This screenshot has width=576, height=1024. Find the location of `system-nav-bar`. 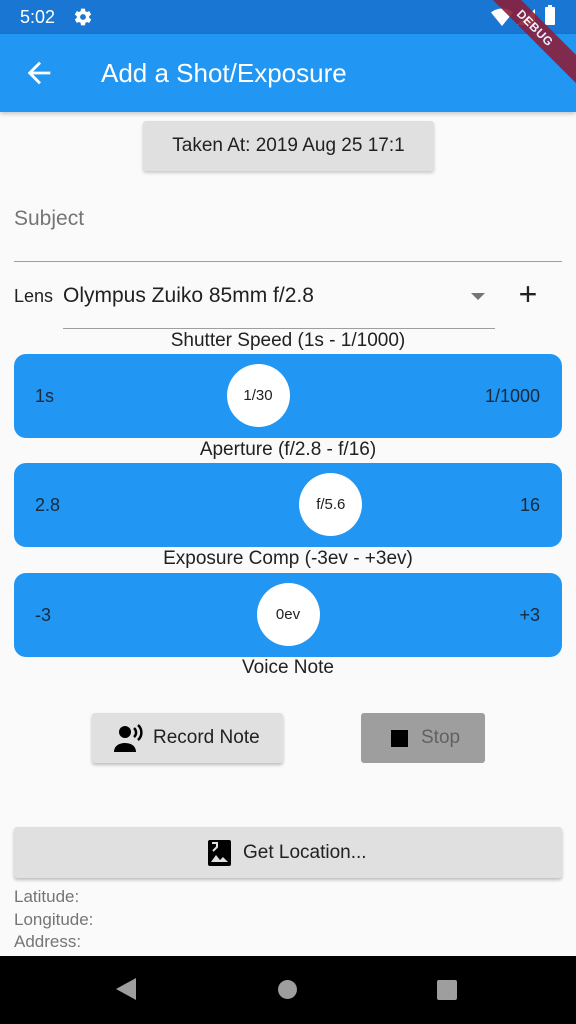

system-nav-bar is located at coordinates (288, 990).